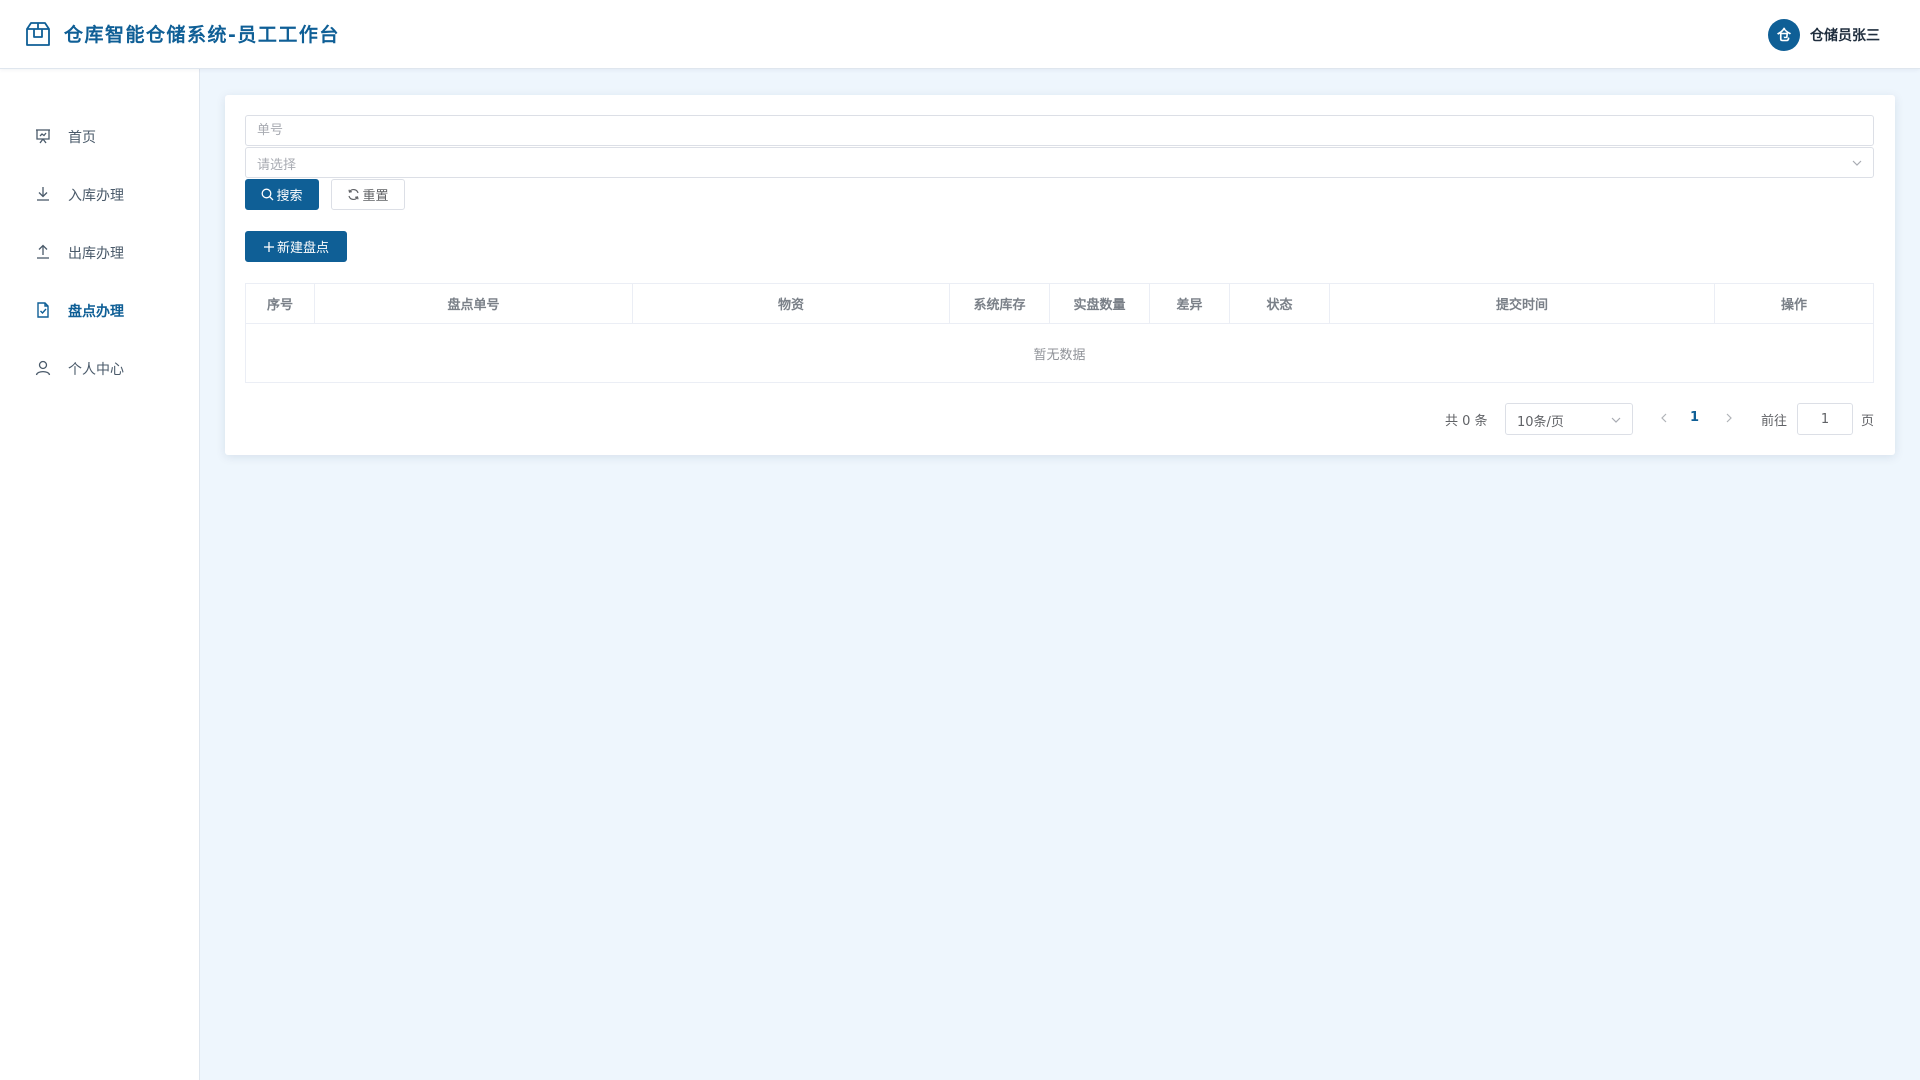  I want to click on sidebar-item-stocktake: 盘点办理, so click(99, 310).